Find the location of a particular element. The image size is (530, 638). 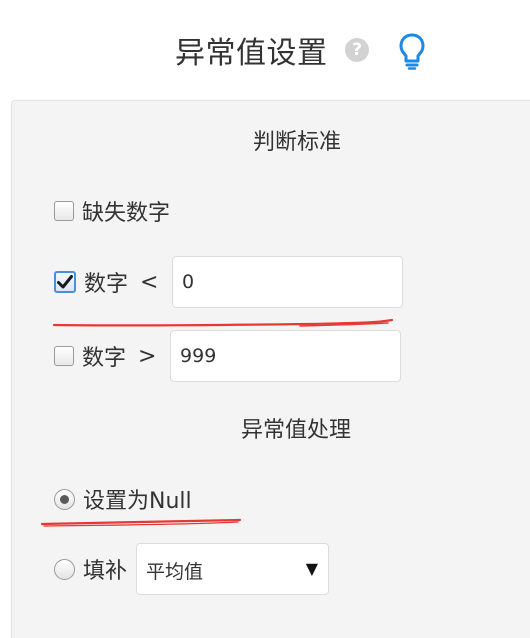

checkmark-icon is located at coordinates (65, 282).